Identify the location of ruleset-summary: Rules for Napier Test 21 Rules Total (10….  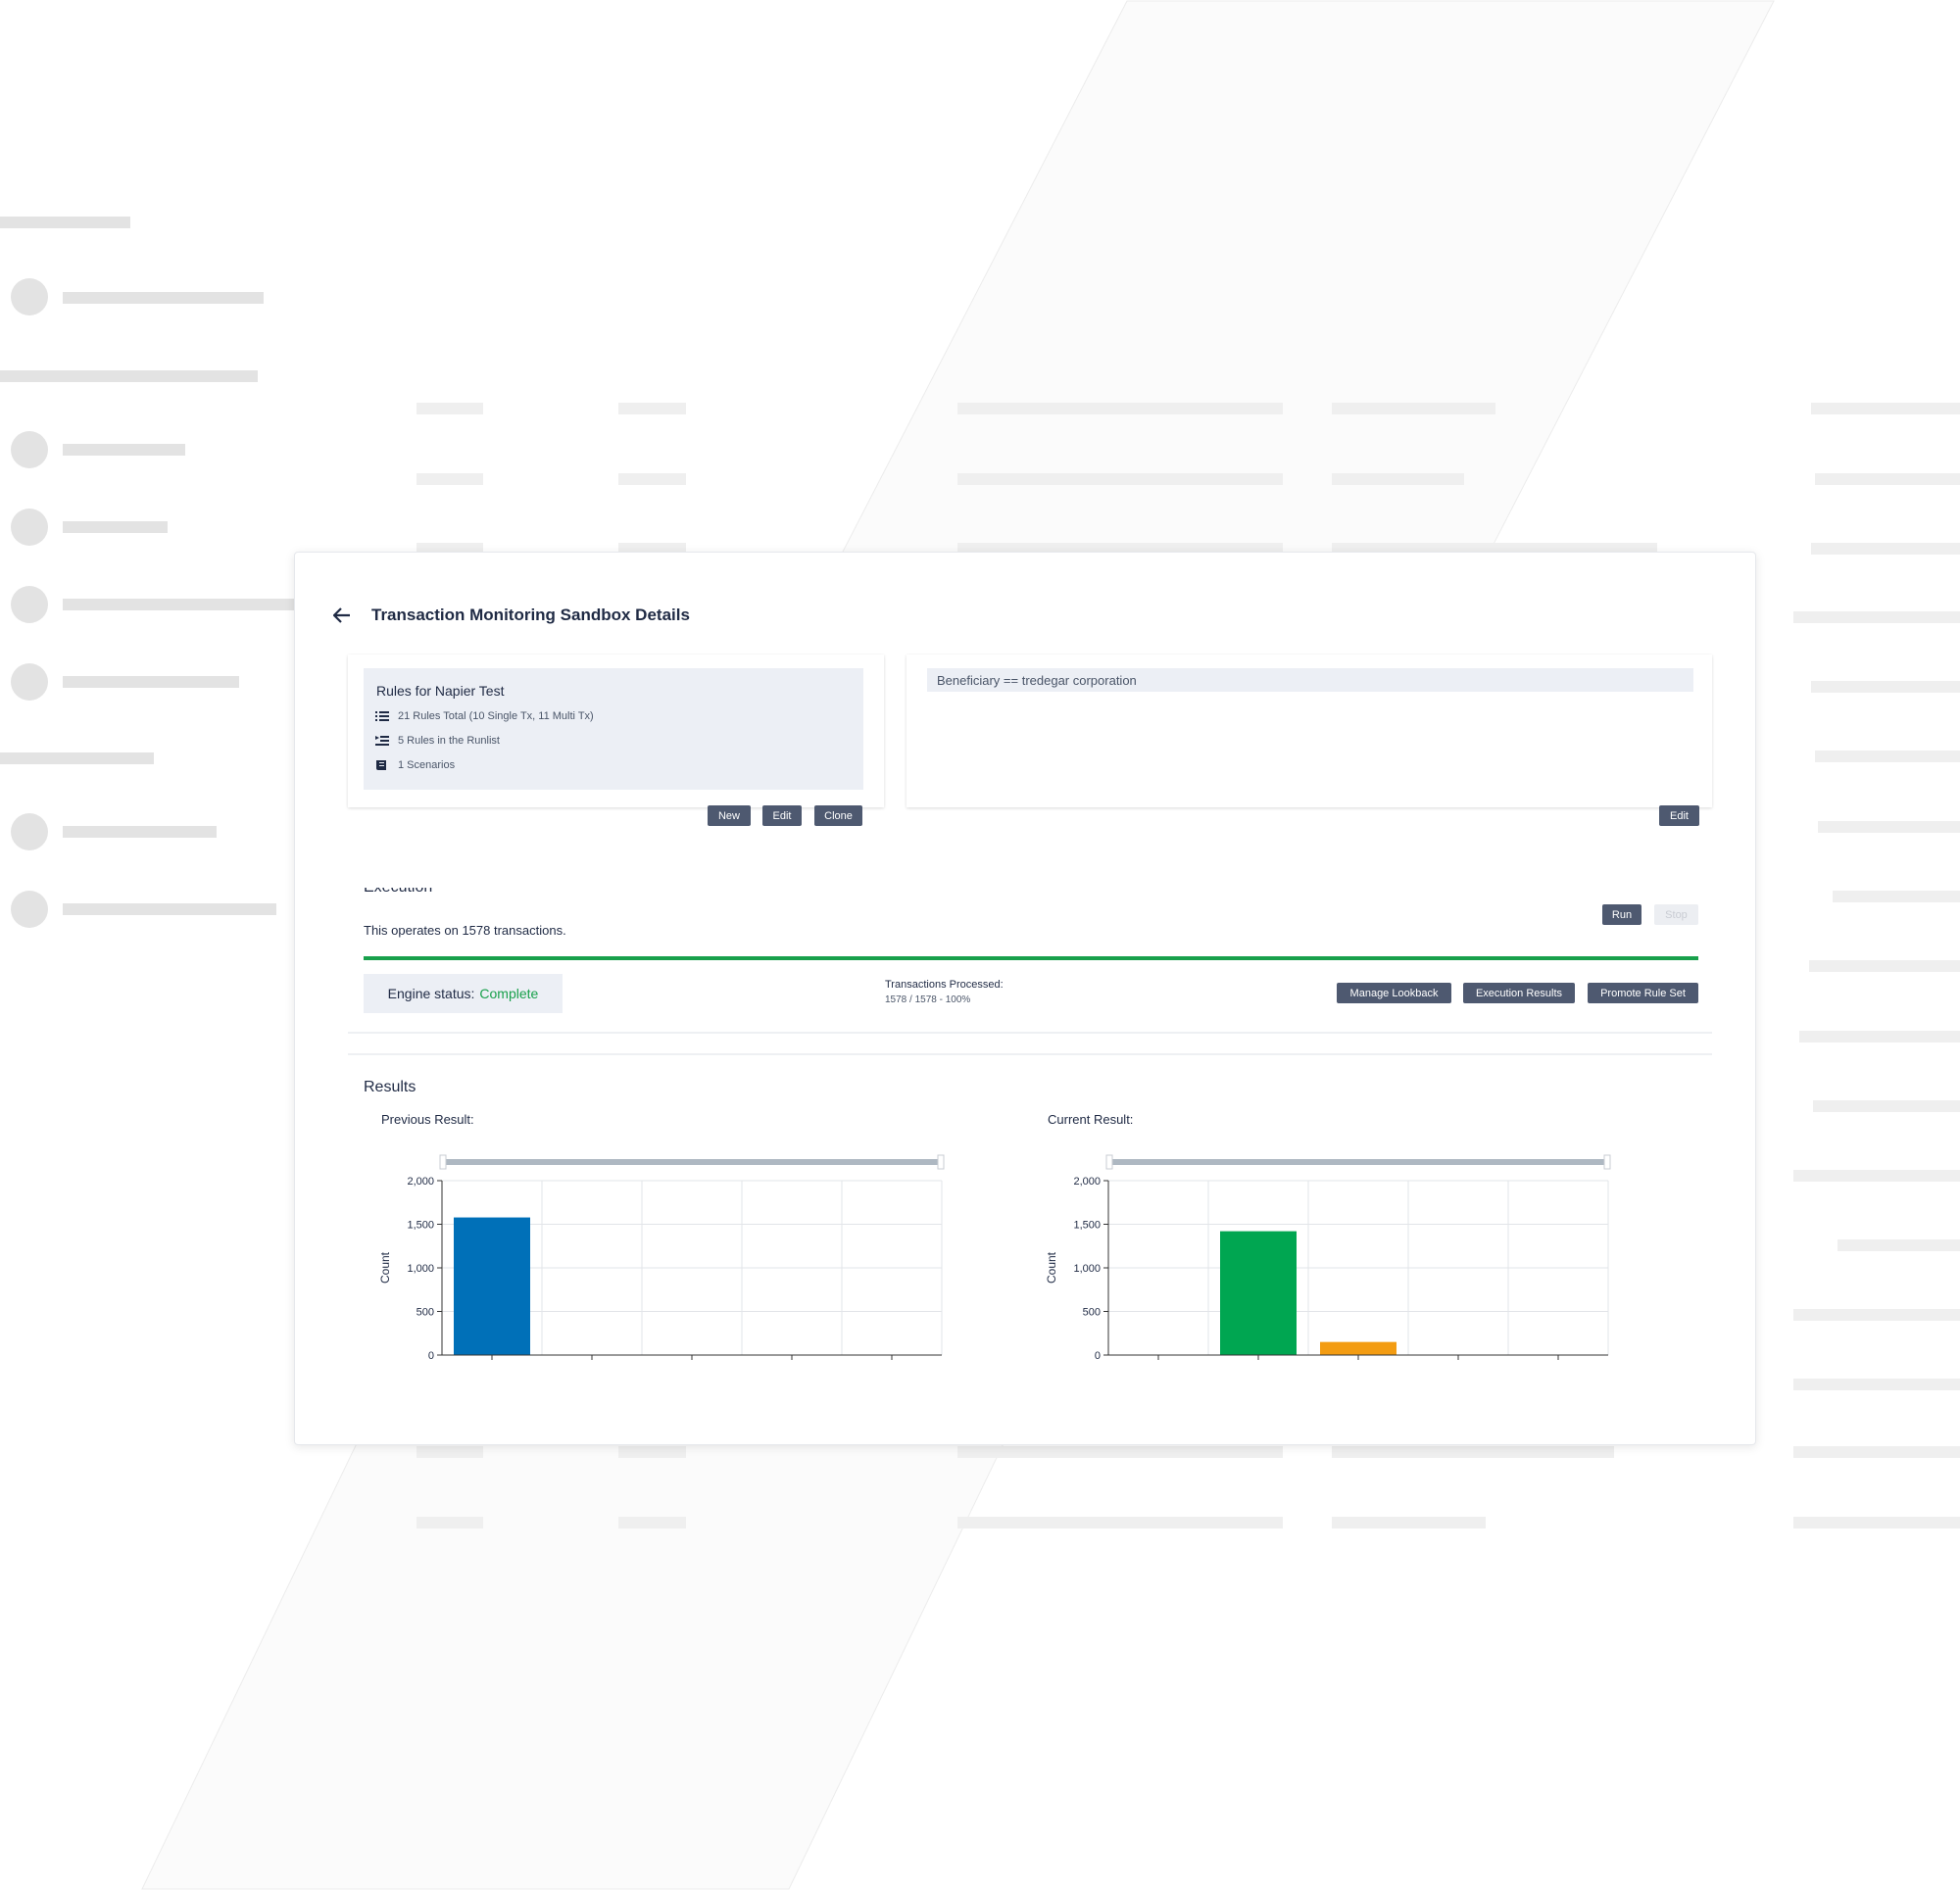
(613, 729).